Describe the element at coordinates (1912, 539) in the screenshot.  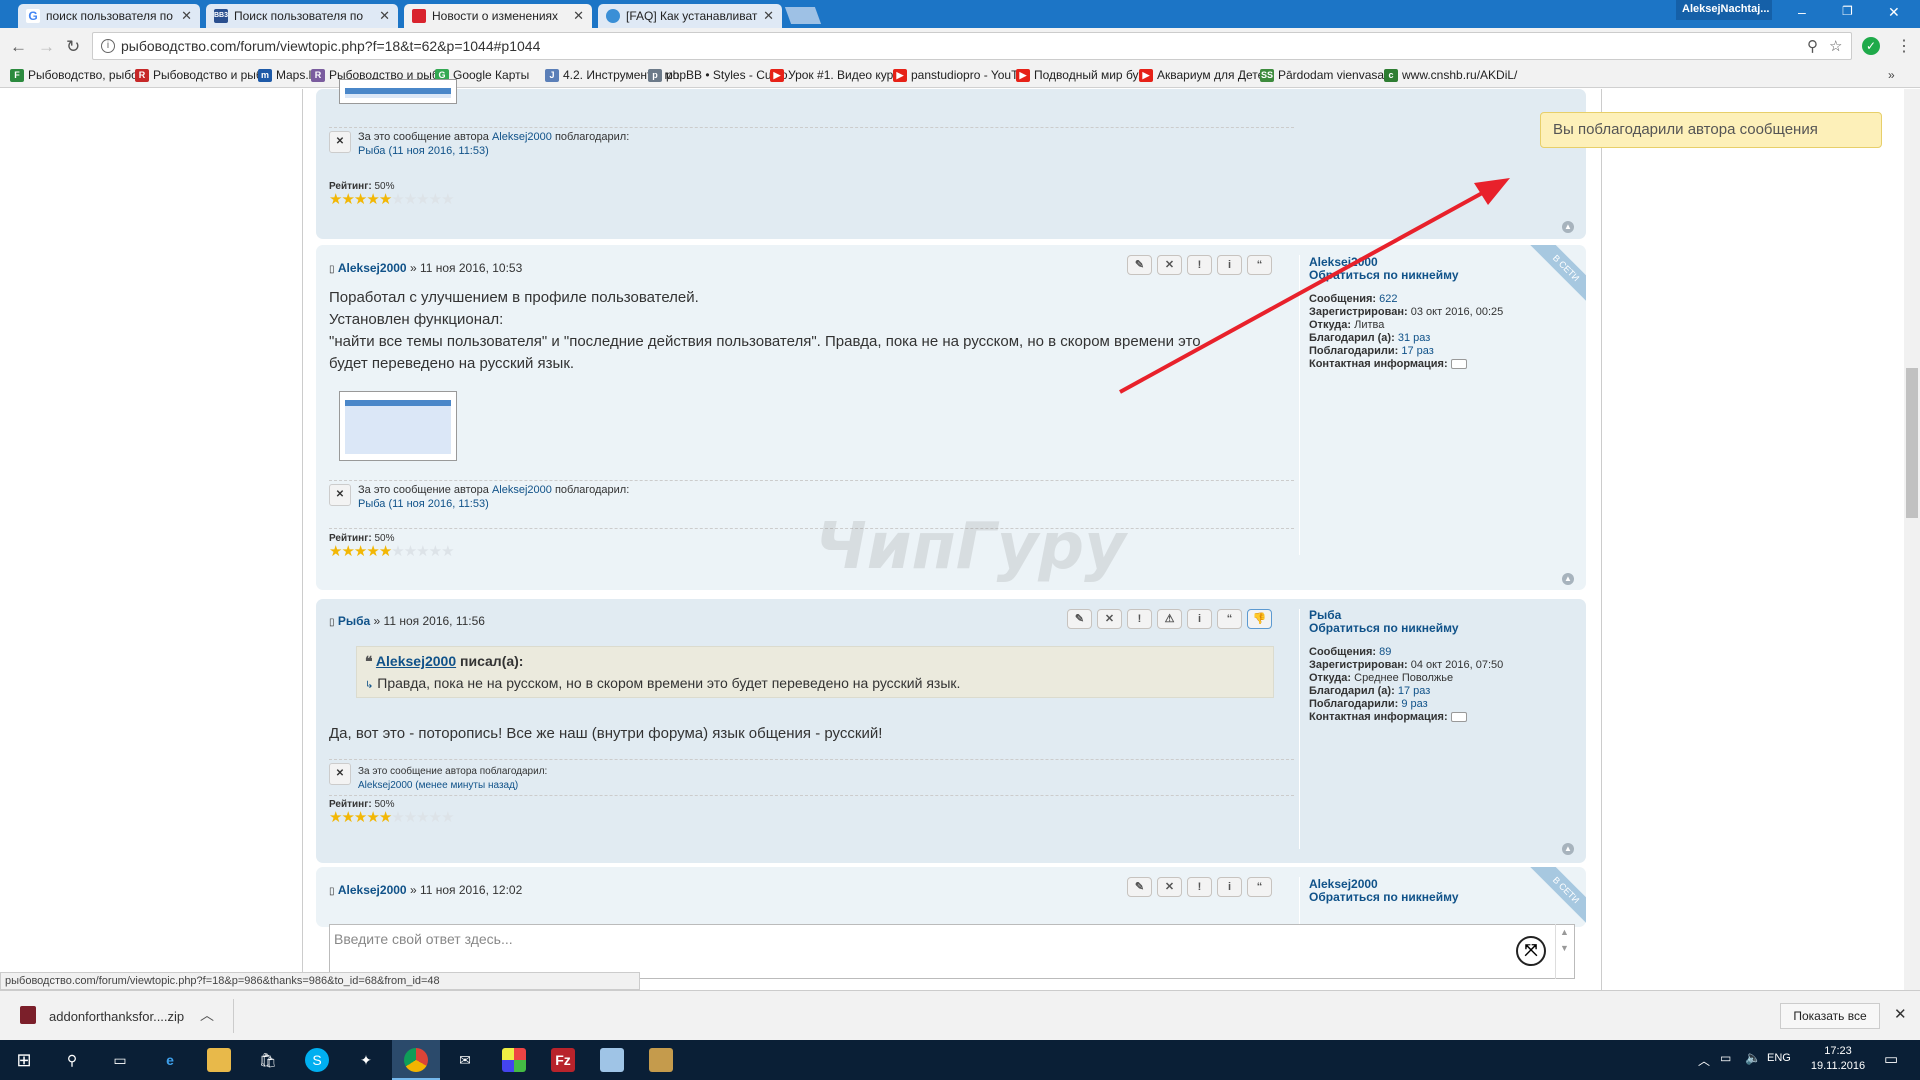
I see `page-scrollbar` at that location.